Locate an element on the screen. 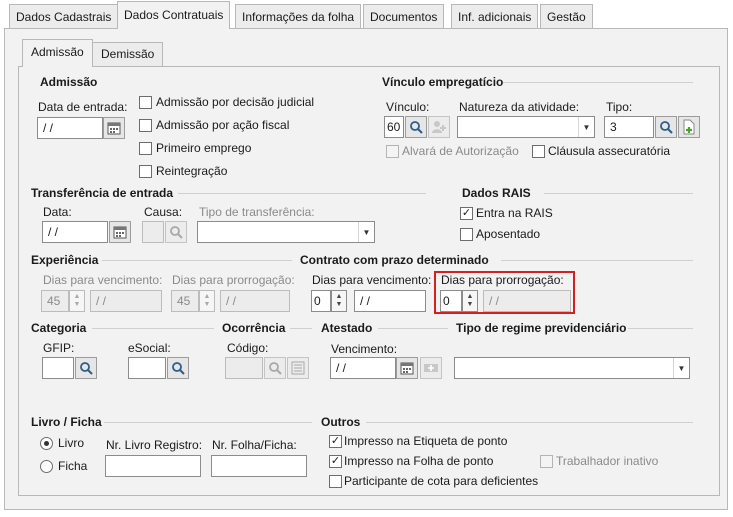  folha-ponto-label: Impresso na Folha de ponto is located at coordinates (419, 461).